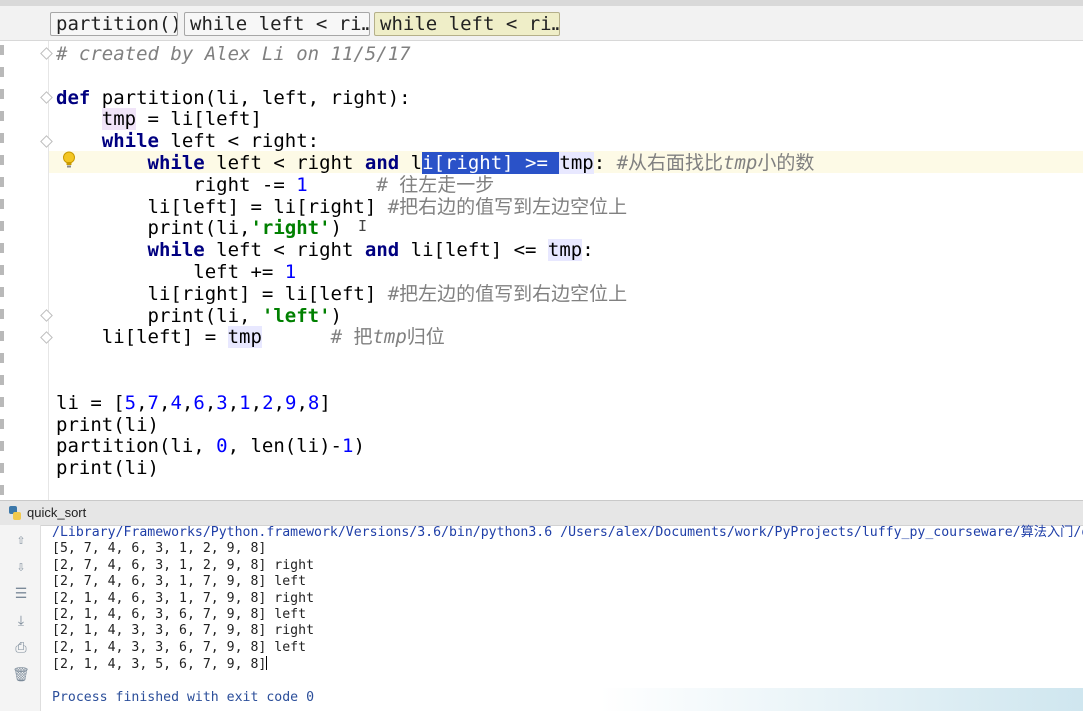 The width and height of the screenshot is (1083, 711). What do you see at coordinates (507, 206) in the screenshot?
I see `code-token: #把右边的值写到左边空位上` at bounding box center [507, 206].